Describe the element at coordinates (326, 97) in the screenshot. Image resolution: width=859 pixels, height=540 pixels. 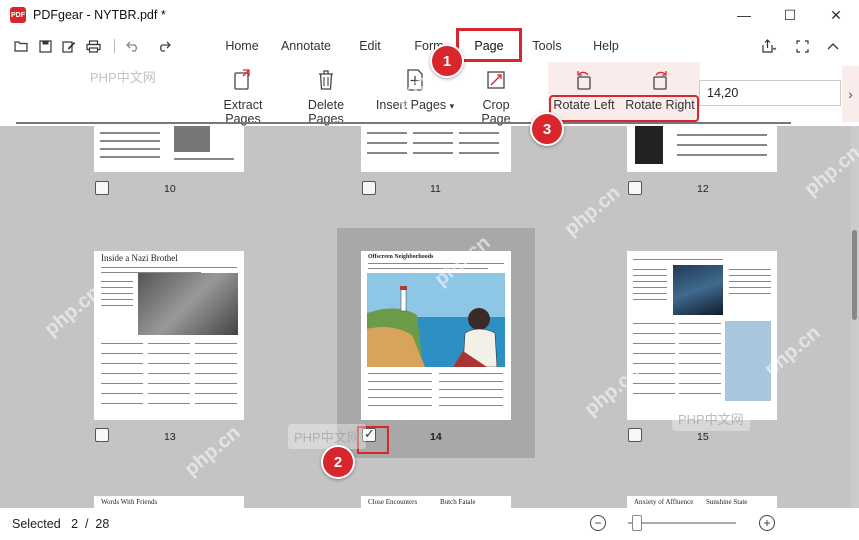
I see `delete-pages-button: Delete Pages` at that location.